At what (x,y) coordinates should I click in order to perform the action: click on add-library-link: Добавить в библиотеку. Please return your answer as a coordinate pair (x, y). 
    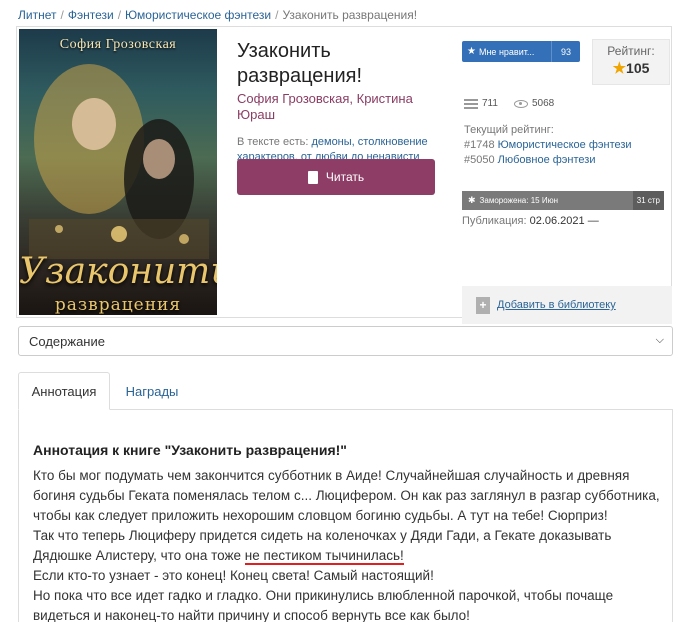
    Looking at the image, I should click on (556, 305).